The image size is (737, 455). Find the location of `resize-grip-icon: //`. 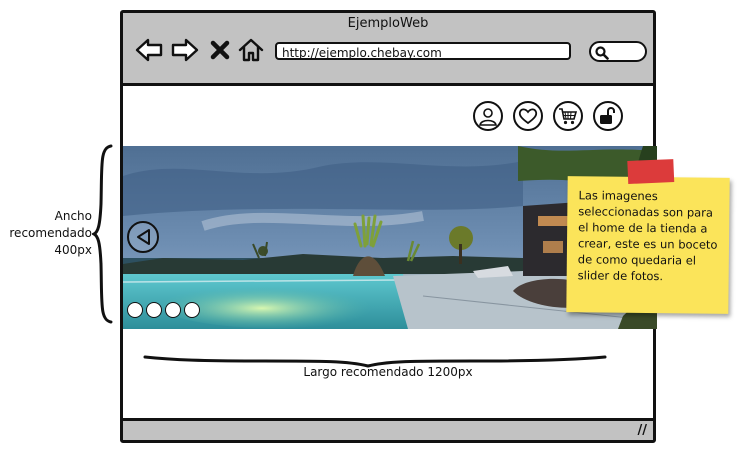

resize-grip-icon: // is located at coordinates (643, 430).